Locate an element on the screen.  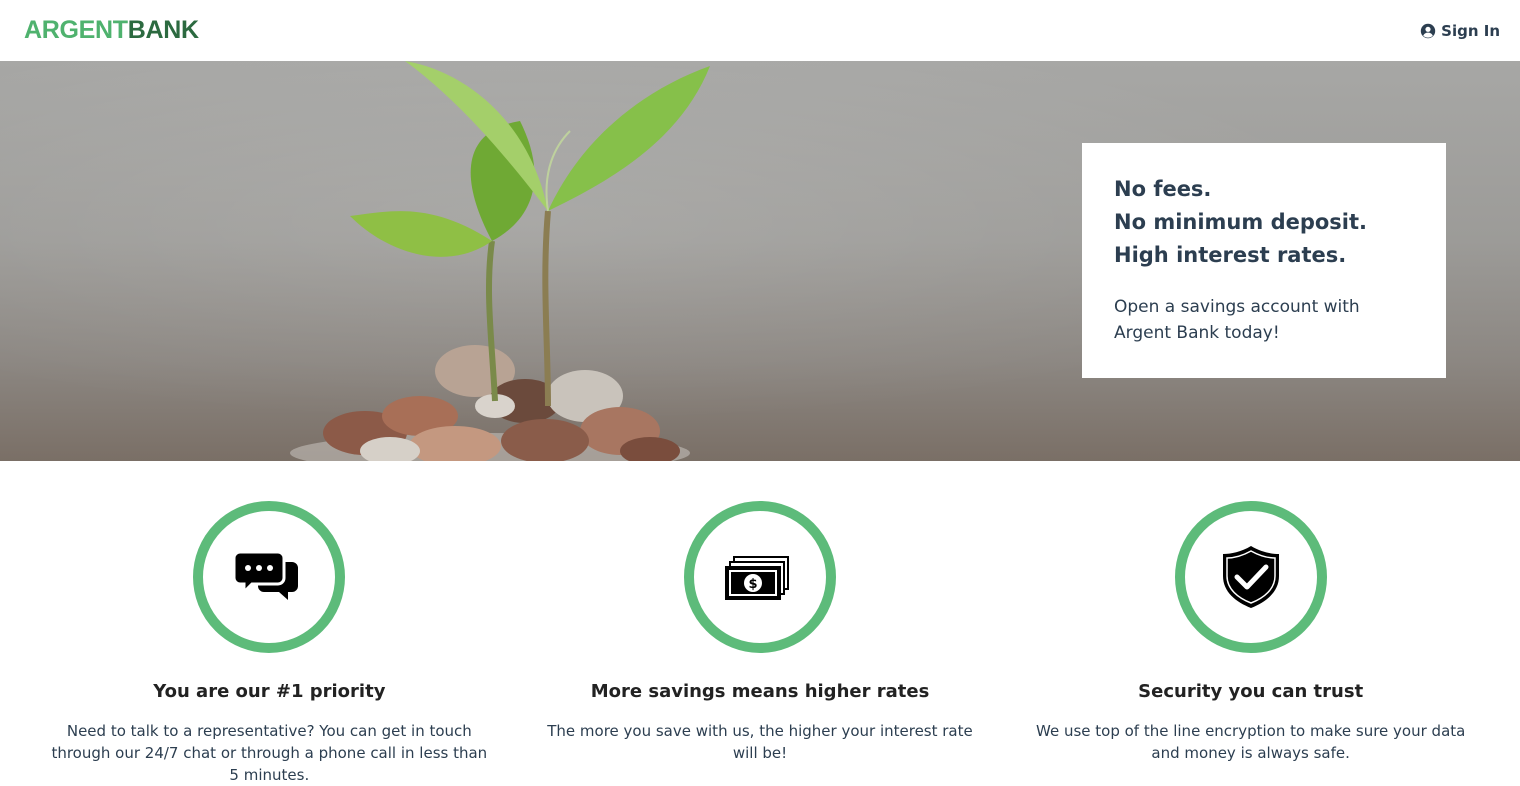
feature-title: You are our #1 priority is located at coordinates (269, 691).